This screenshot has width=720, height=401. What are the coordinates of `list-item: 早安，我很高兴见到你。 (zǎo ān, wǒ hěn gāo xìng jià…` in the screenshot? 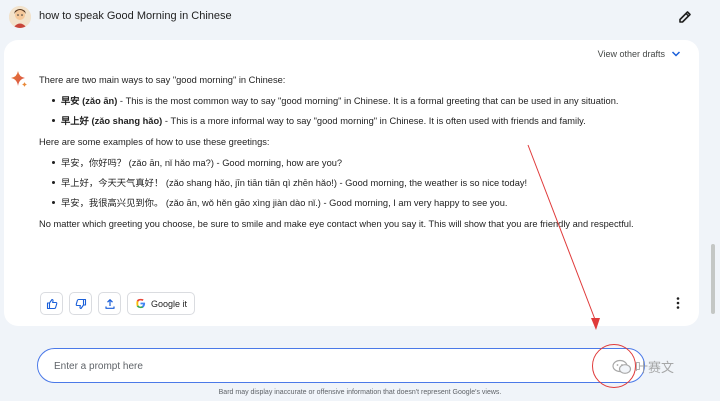 It's located at (359, 203).